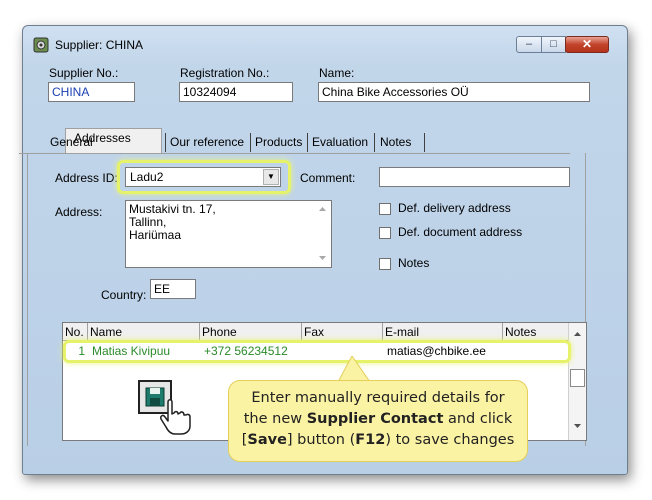 Image resolution: width=652 pixels, height=500 pixels. I want to click on comment-label: Comment:, so click(328, 178).